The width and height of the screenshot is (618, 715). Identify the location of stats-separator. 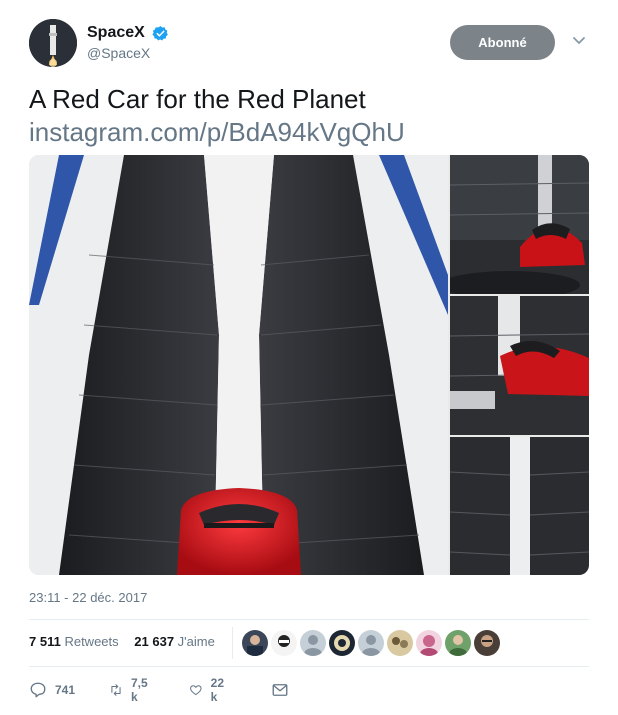
(232, 643).